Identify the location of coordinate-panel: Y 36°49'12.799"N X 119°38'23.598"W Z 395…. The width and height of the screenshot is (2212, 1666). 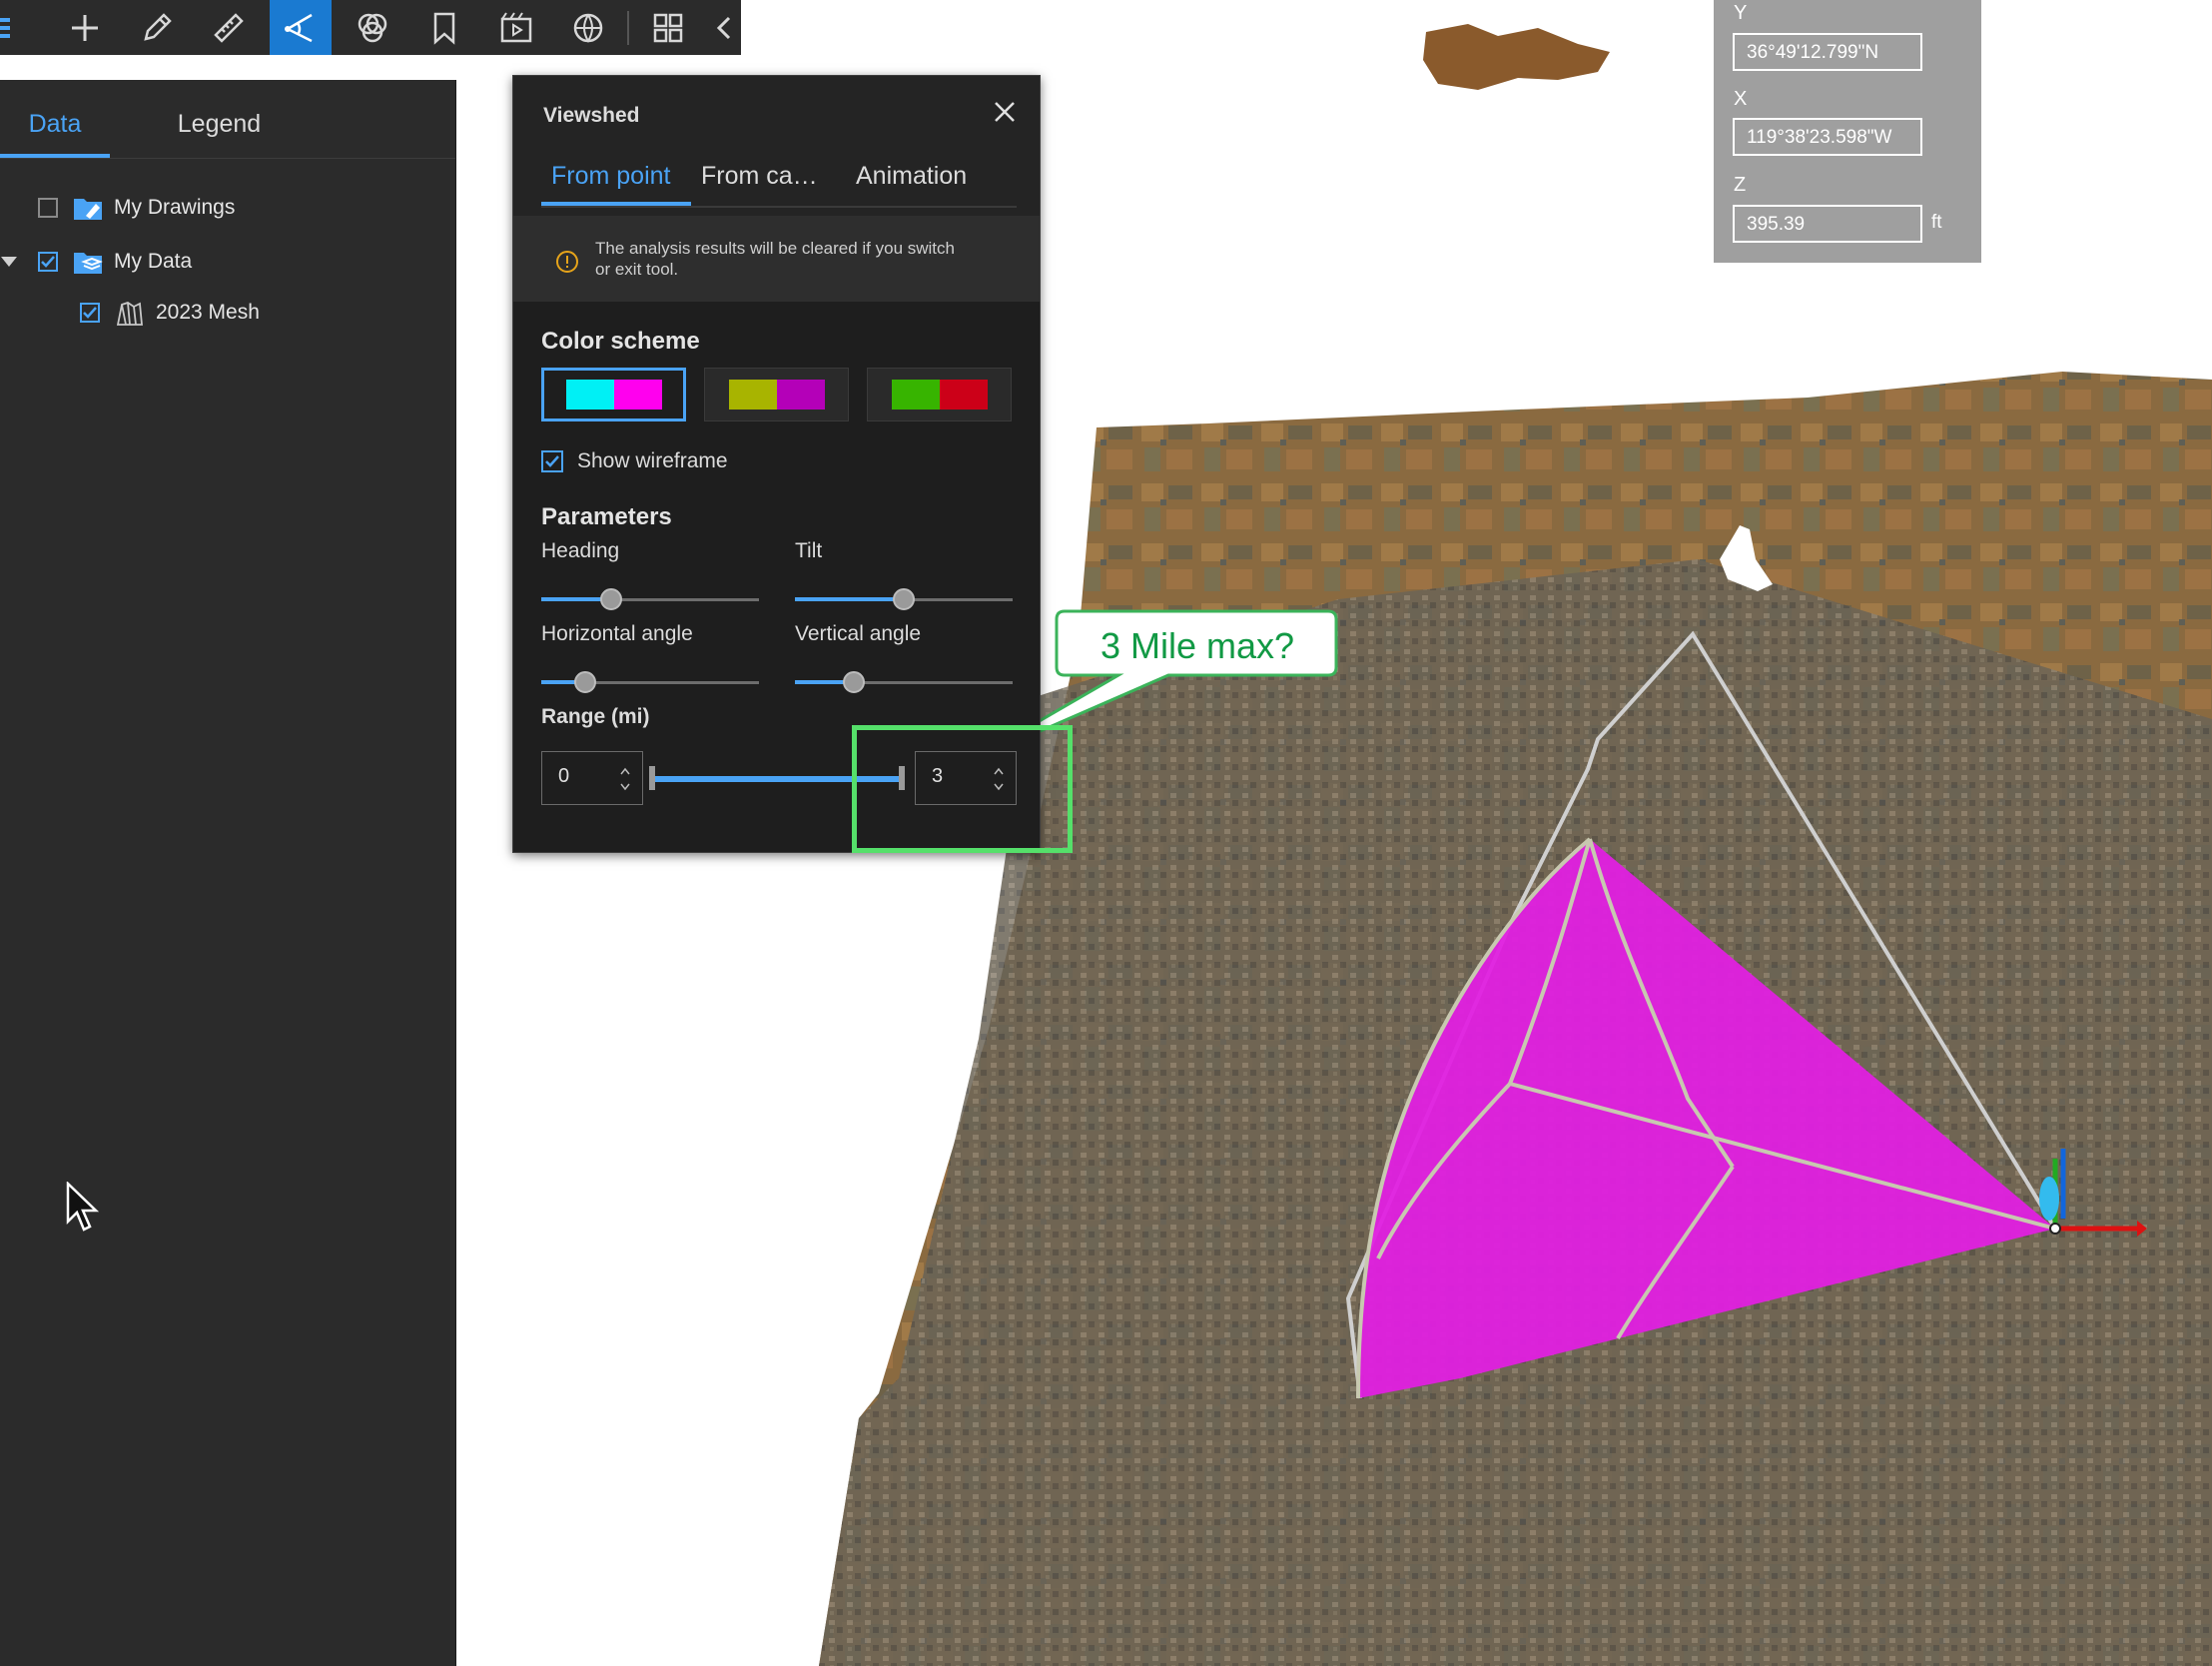
(1847, 132).